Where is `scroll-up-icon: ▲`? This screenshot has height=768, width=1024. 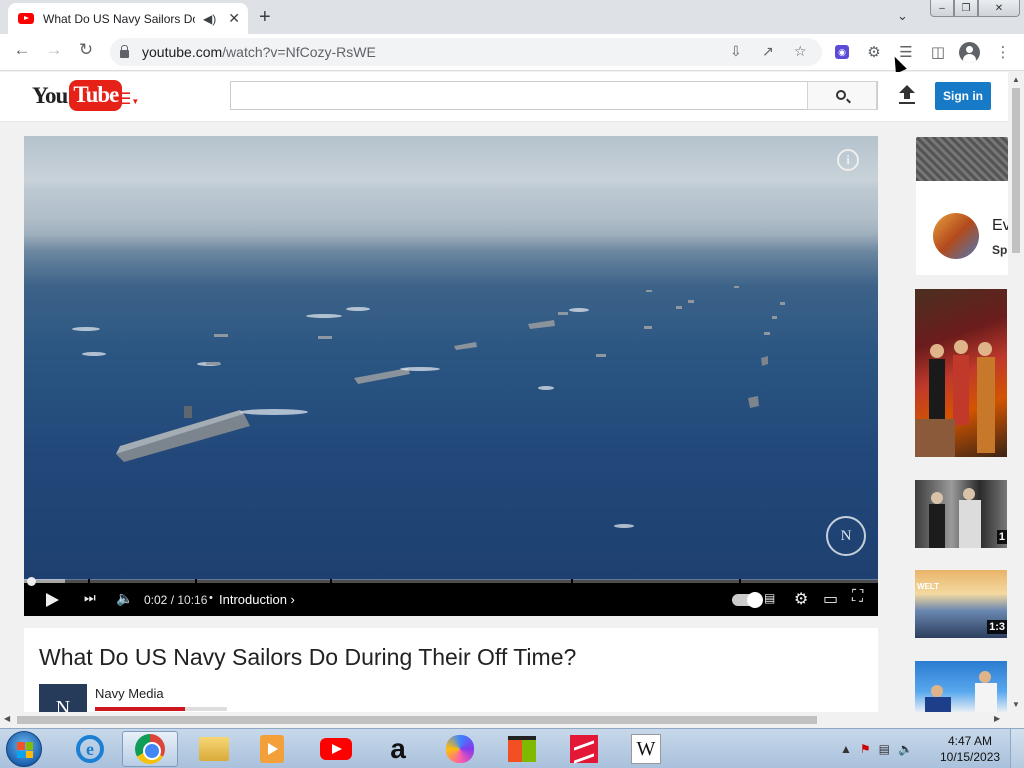
scroll-up-icon: ▲ is located at coordinates (1016, 79).